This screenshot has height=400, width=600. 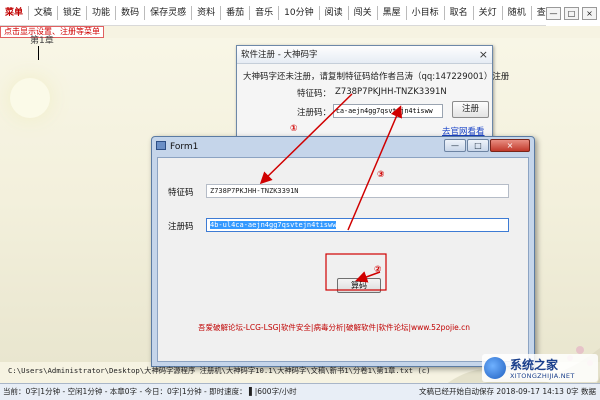 What do you see at coordinates (517, 12) in the screenshot?
I see `menu-item: 随机` at bounding box center [517, 12].